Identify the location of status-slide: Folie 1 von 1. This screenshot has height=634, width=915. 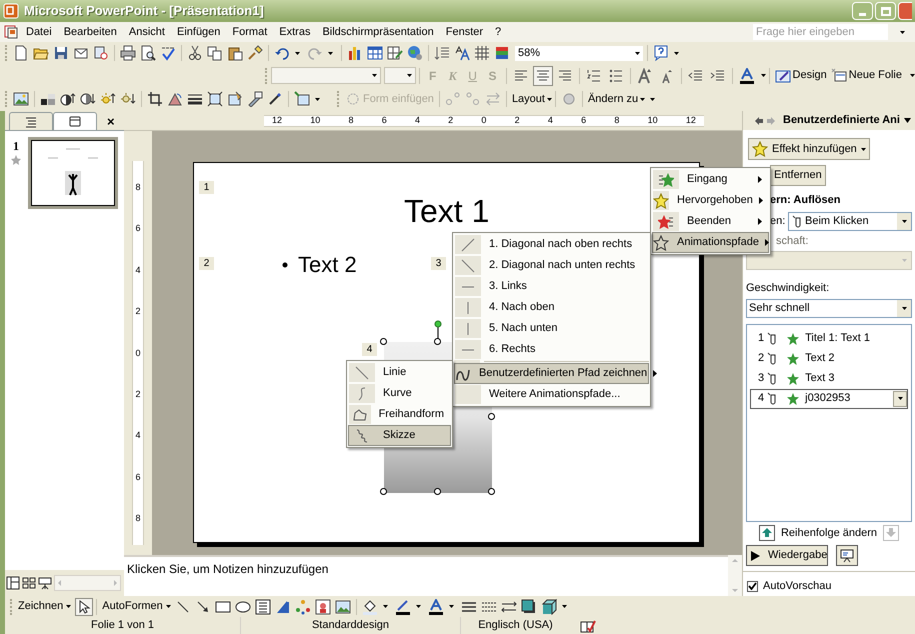
(122, 626).